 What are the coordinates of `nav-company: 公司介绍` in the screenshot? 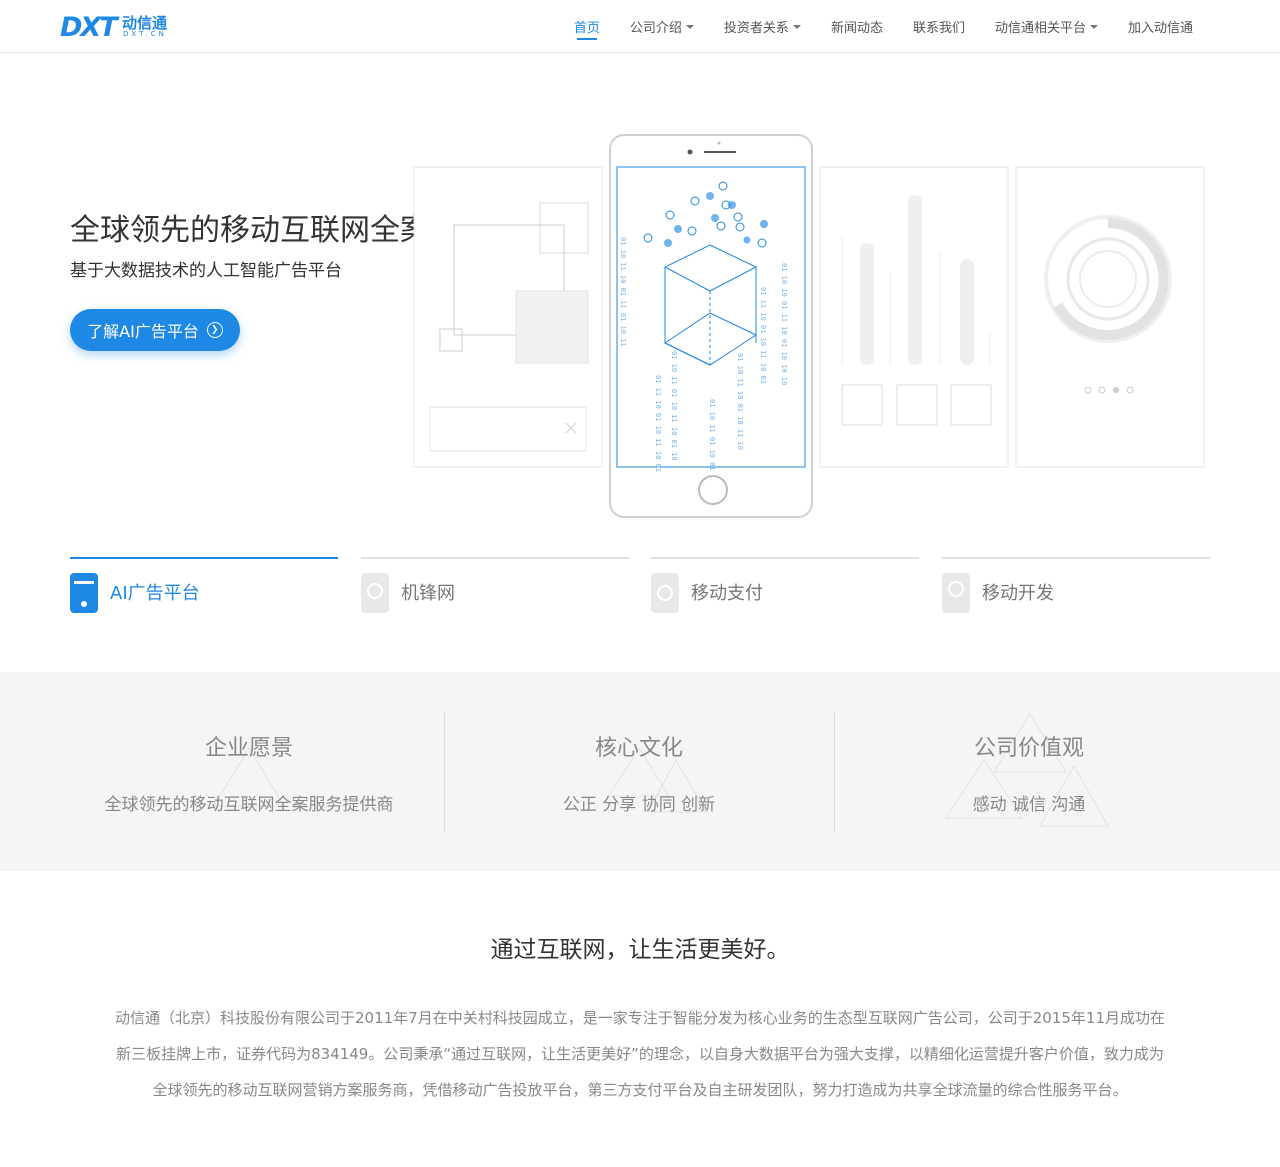 It's located at (662, 26).